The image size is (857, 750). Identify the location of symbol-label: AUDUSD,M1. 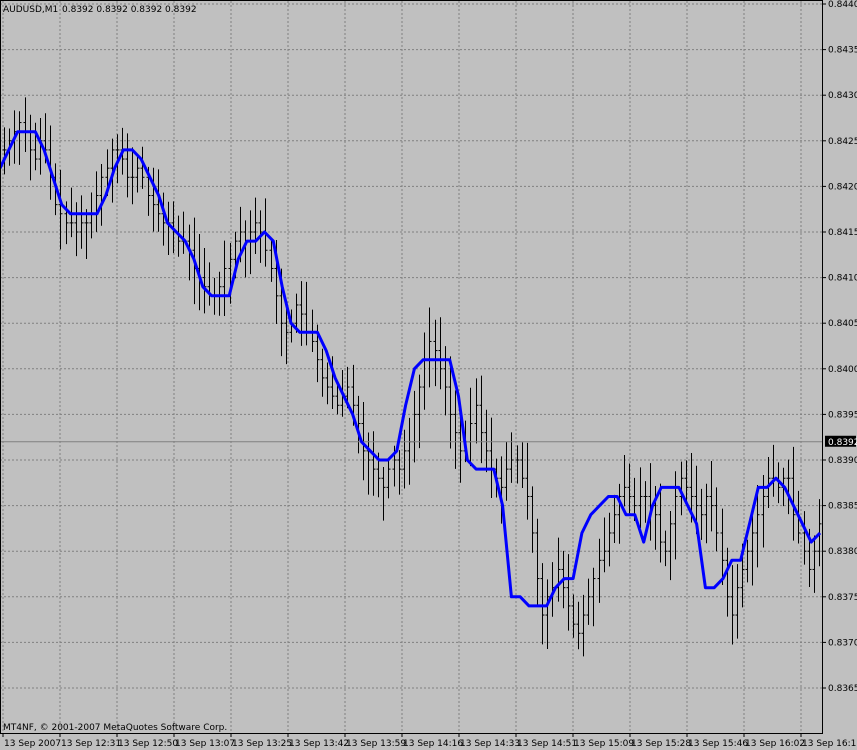
(30, 10).